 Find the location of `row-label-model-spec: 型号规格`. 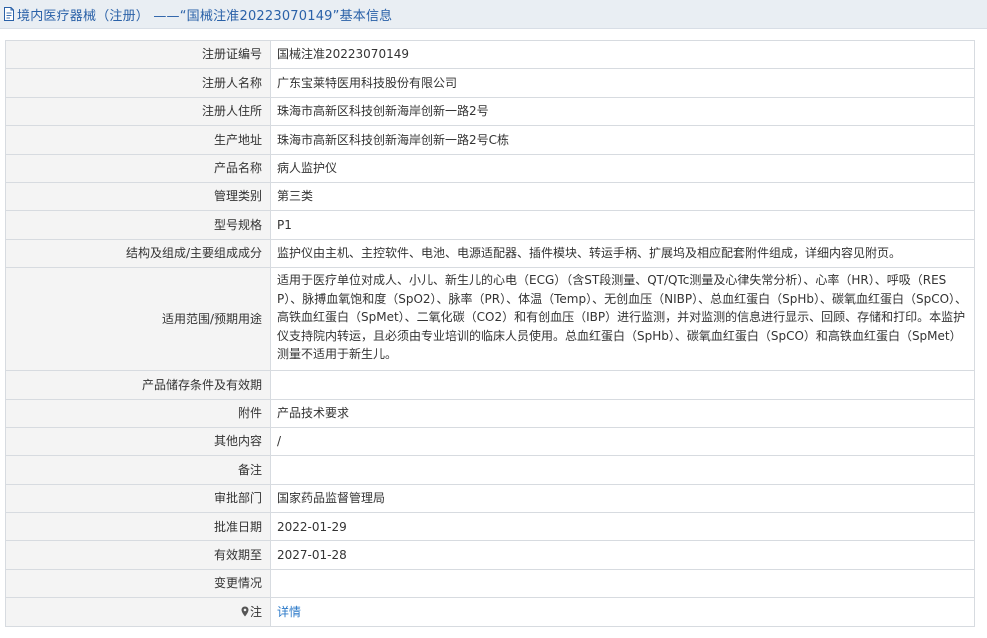

row-label-model-spec: 型号规格 is located at coordinates (138, 225).